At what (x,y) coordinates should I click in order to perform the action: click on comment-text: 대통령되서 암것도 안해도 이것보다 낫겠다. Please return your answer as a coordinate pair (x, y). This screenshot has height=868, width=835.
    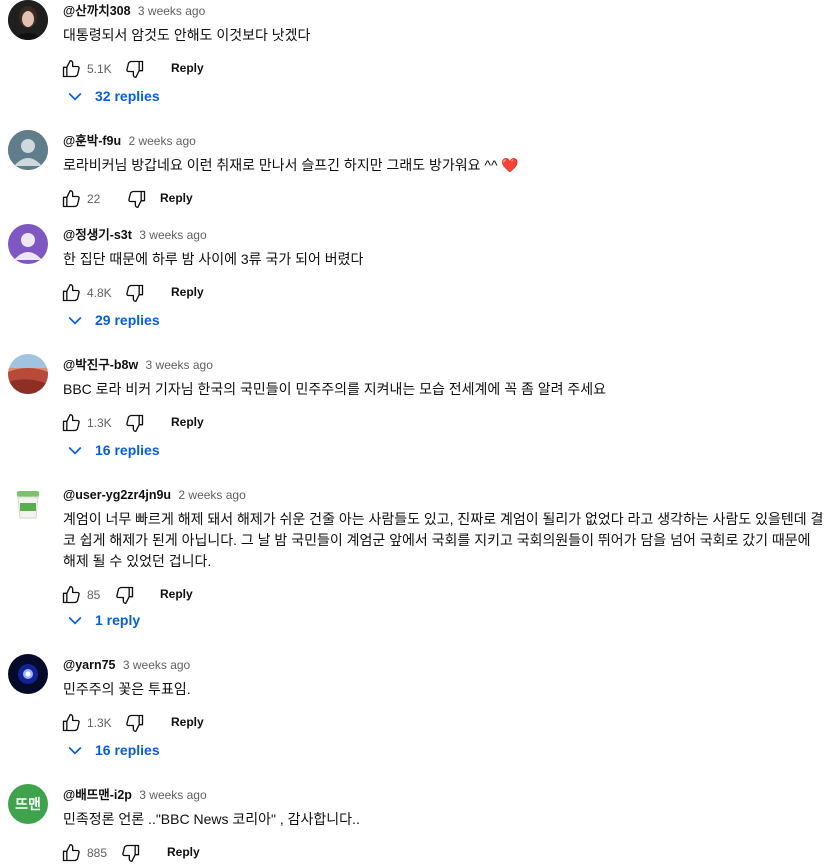
    Looking at the image, I should click on (187, 35).